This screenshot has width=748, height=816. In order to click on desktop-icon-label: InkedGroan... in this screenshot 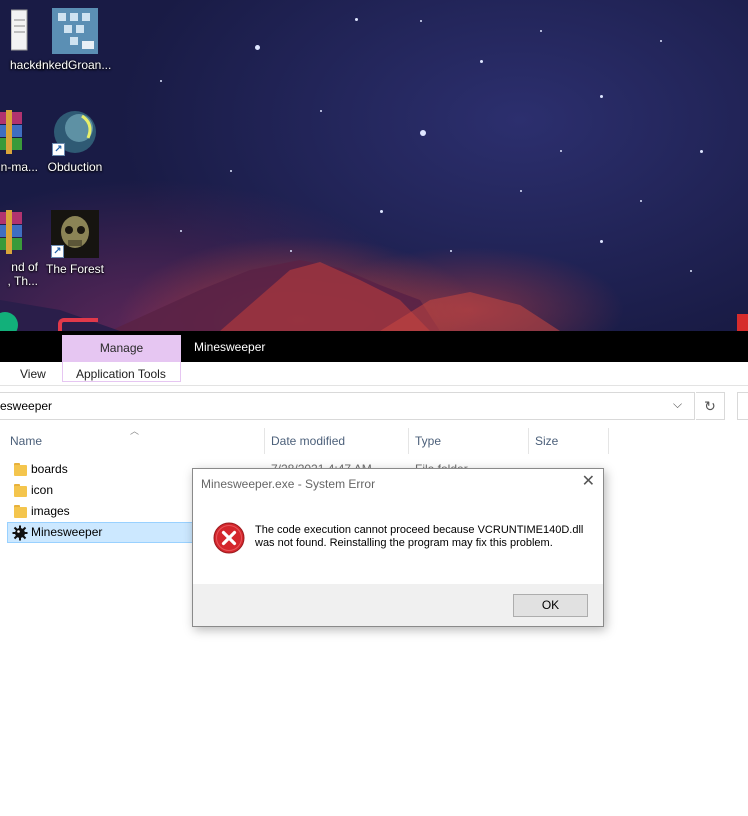, I will do `click(75, 65)`.